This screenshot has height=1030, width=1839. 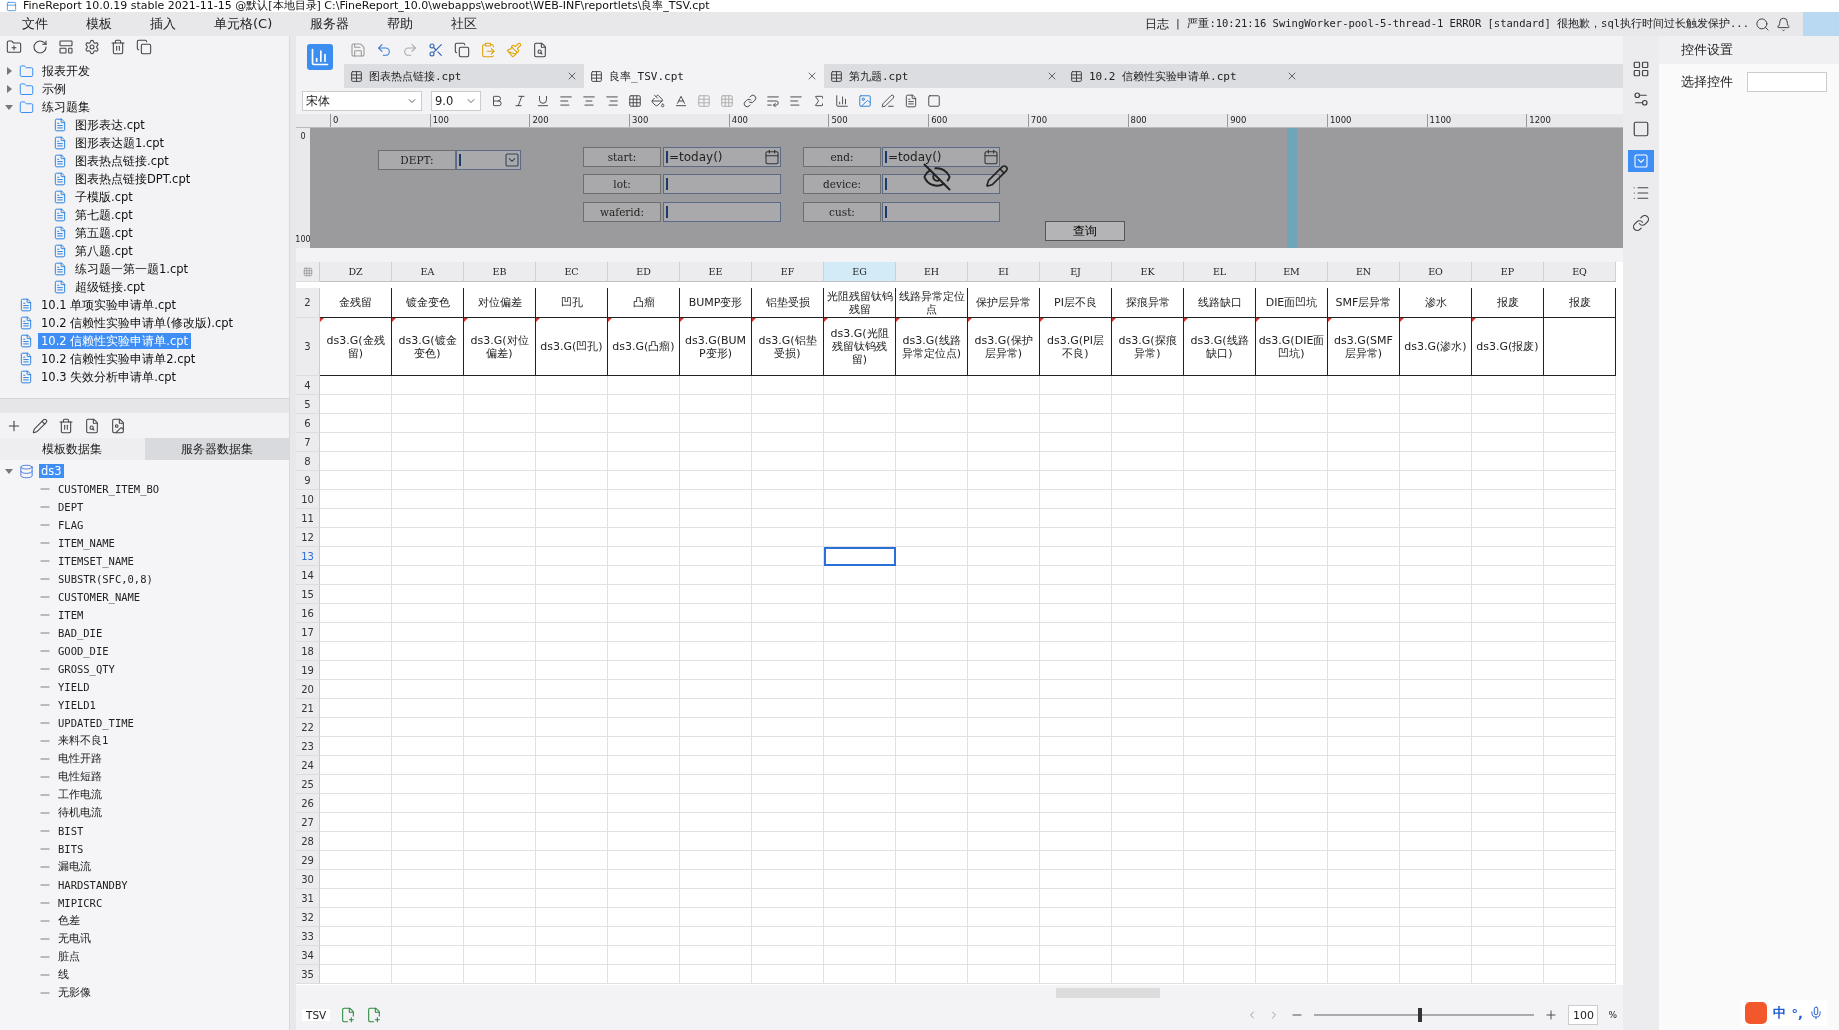 I want to click on cut-icon, so click(x=436, y=50).